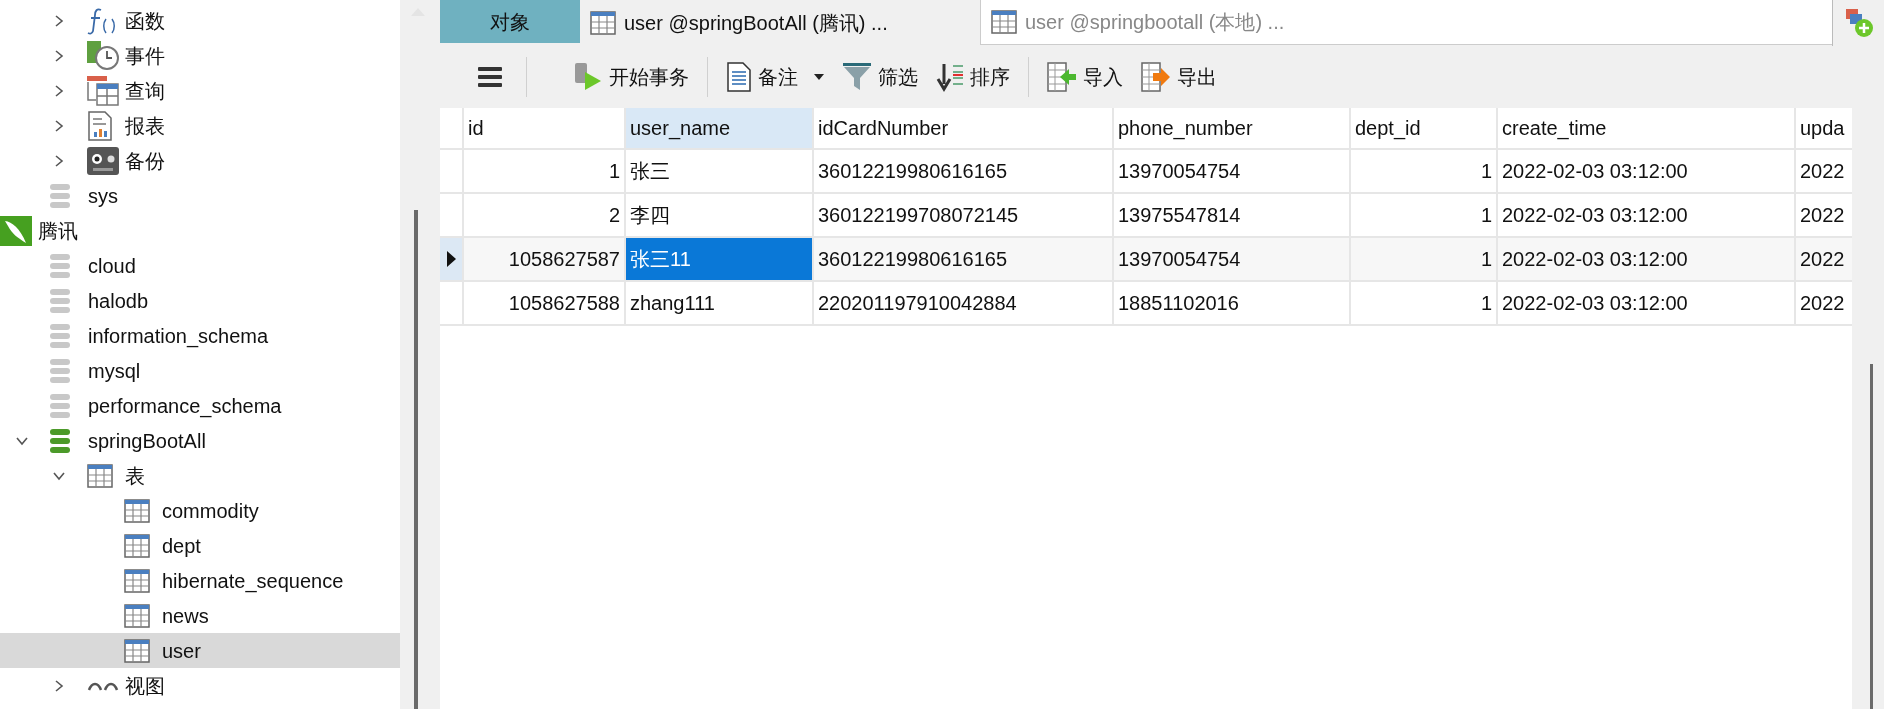 Image resolution: width=1884 pixels, height=709 pixels. What do you see at coordinates (200, 545) in the screenshot?
I see `tree-item: dept` at bounding box center [200, 545].